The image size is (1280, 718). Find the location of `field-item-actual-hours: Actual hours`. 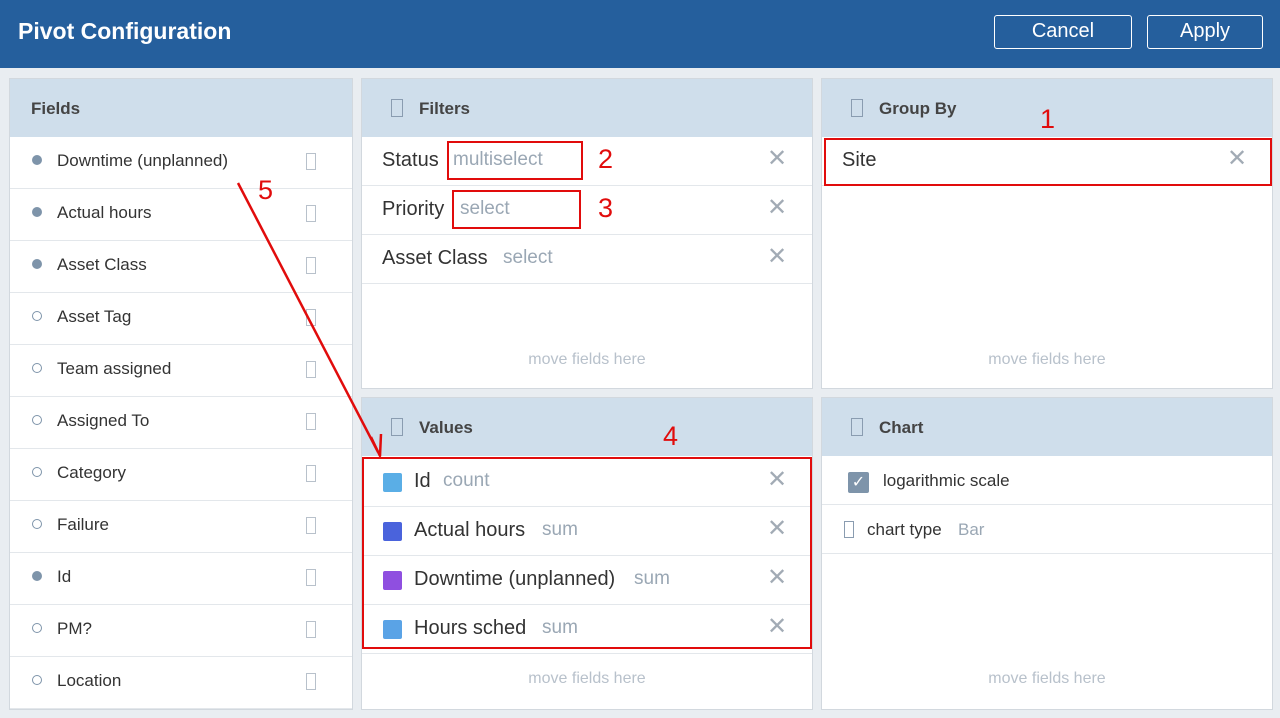

field-item-actual-hours: Actual hours is located at coordinates (181, 215).